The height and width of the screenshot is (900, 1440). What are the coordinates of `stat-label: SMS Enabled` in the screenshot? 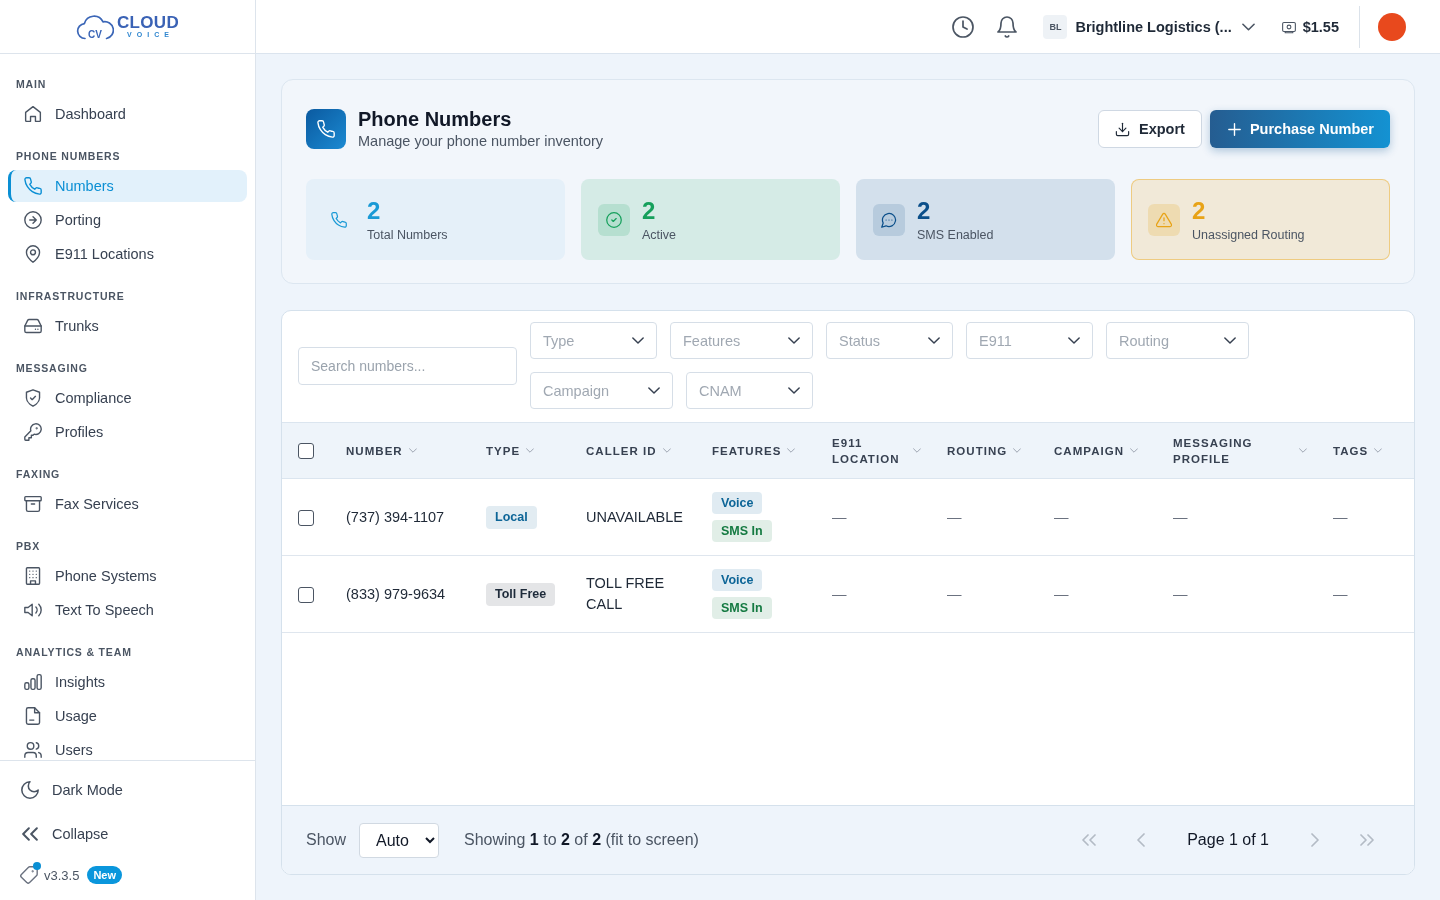 It's located at (955, 234).